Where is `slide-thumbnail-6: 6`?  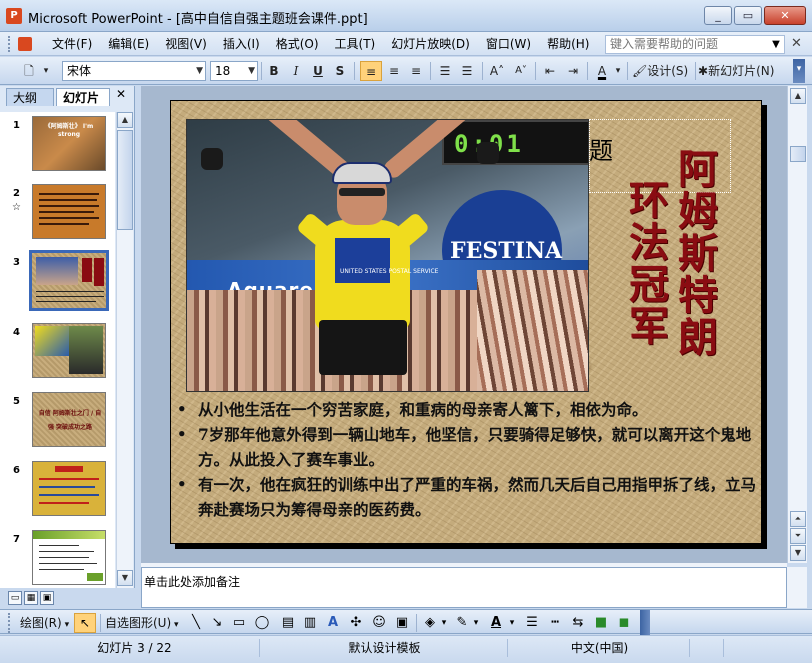 slide-thumbnail-6: 6 is located at coordinates (57, 493).